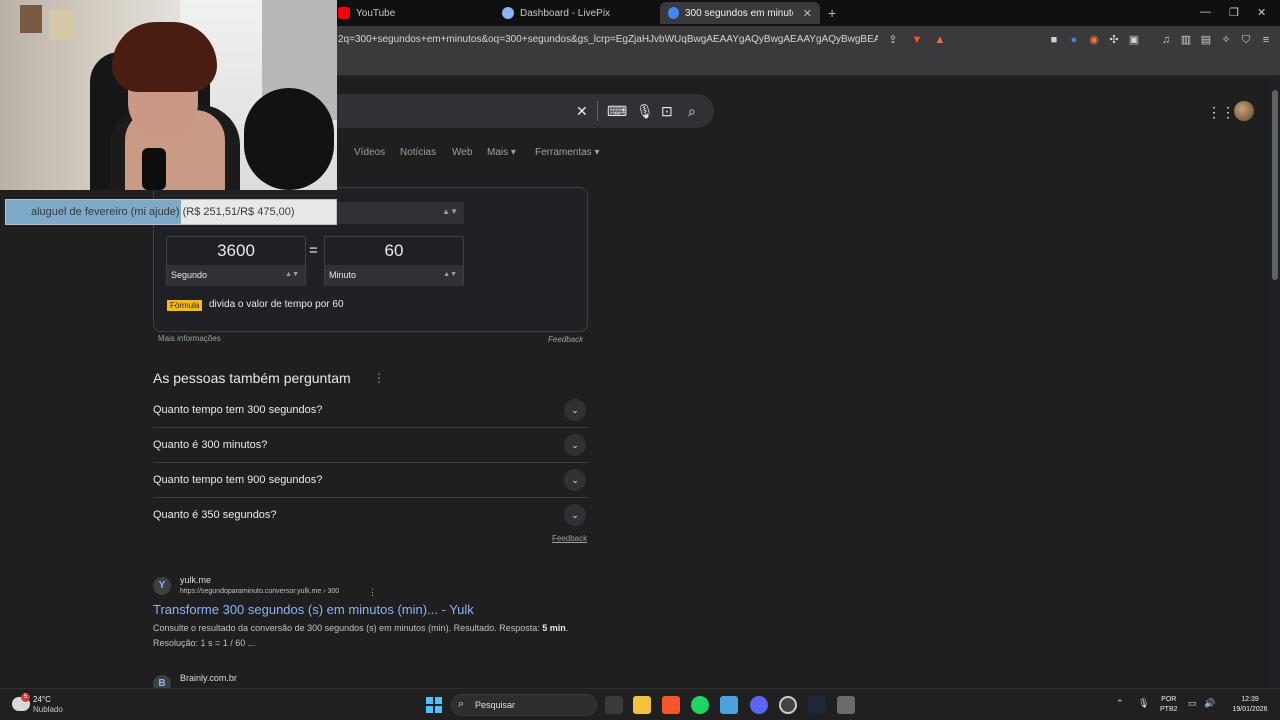  What do you see at coordinates (1250, 705) in the screenshot?
I see `system-clock: 12:39 19/01/2026` at bounding box center [1250, 705].